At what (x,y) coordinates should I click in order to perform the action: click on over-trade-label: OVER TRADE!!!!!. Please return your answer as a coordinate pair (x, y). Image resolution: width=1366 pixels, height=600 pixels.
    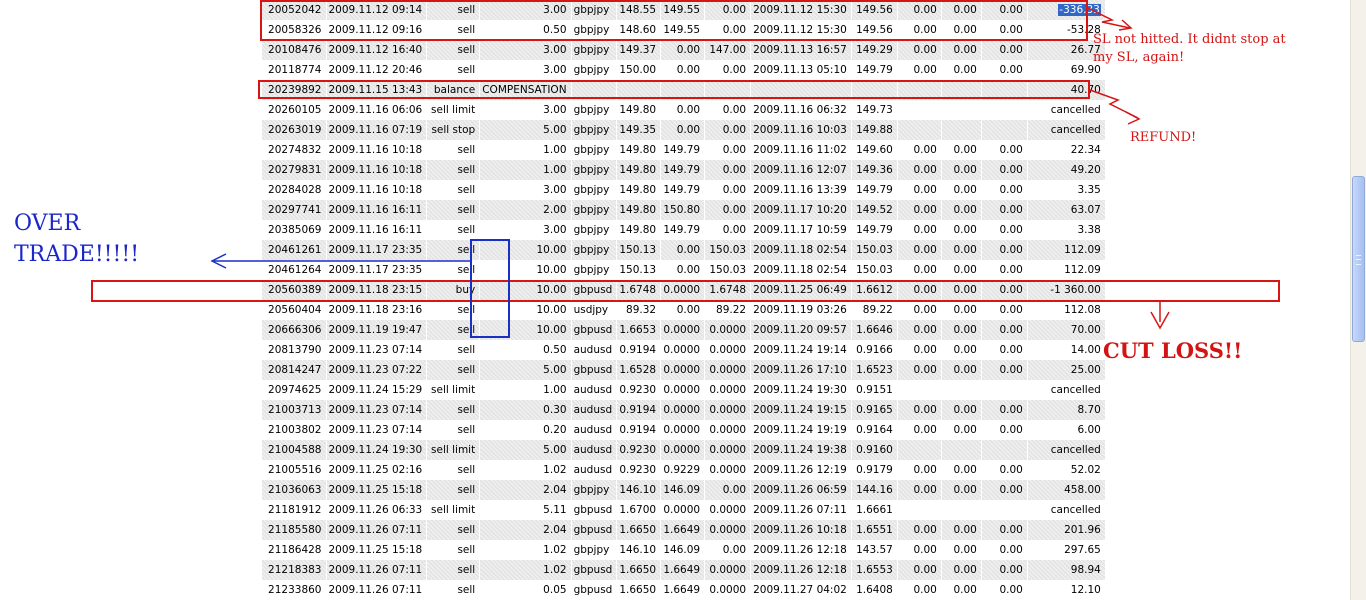
    Looking at the image, I should click on (77, 239).